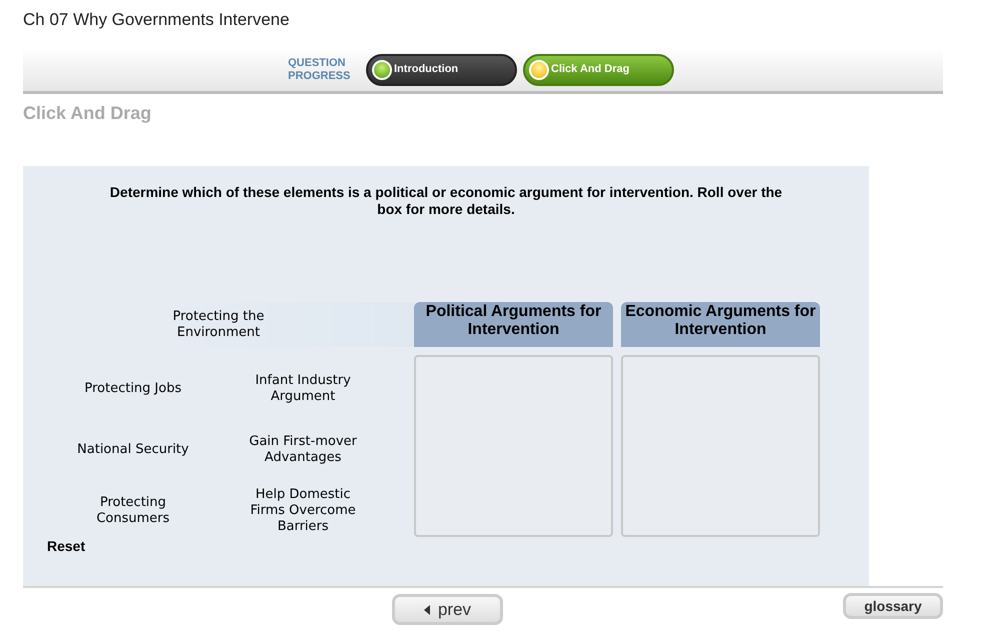 This screenshot has height=638, width=988. What do you see at coordinates (446, 200) in the screenshot?
I see `instructions: Determine which of these elements is a political or economic argument for intervention. Roll over the box for more details.` at bounding box center [446, 200].